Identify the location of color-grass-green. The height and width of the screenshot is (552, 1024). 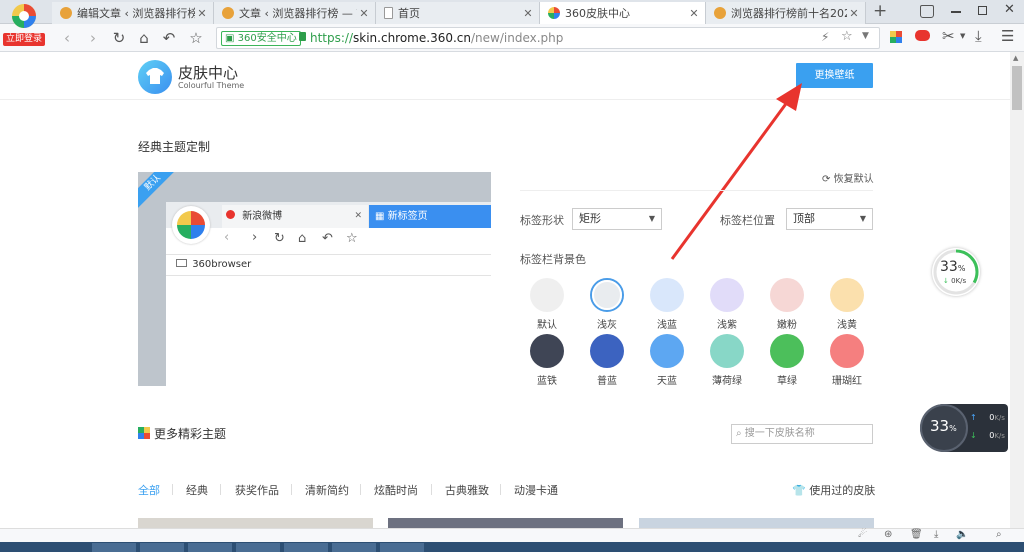
(787, 351).